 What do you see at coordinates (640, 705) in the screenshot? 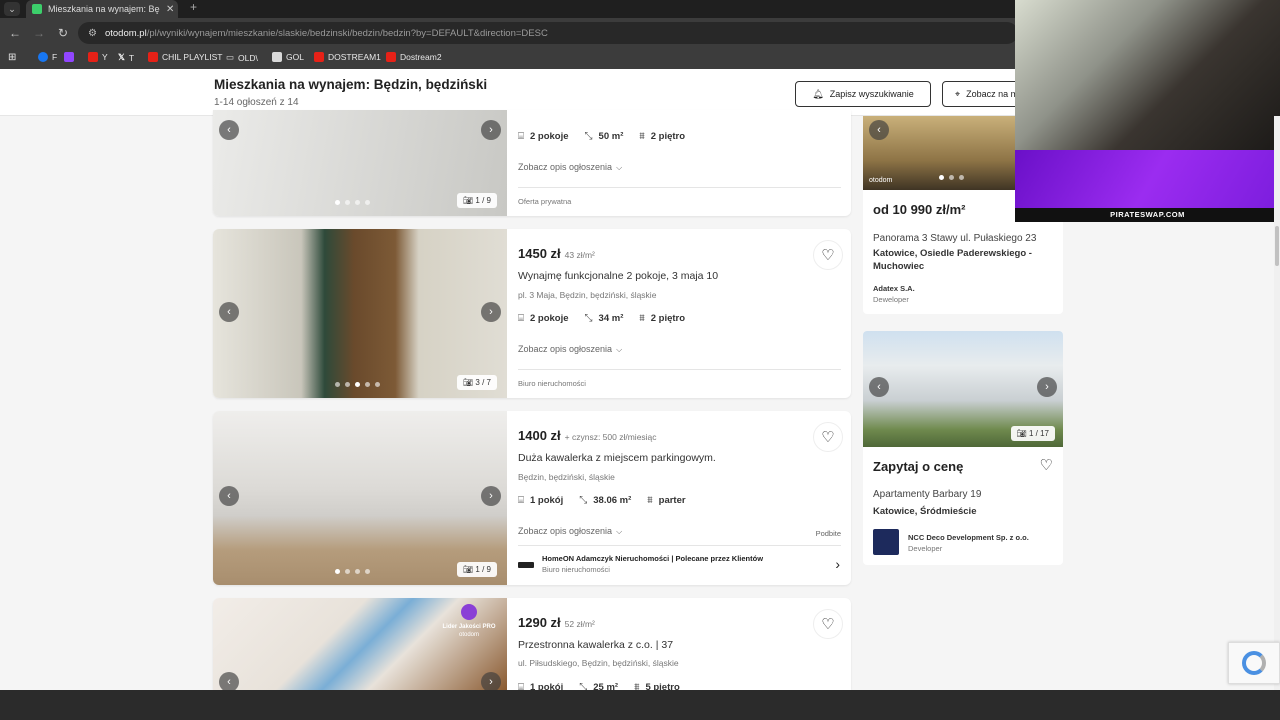
I see `taskbar` at bounding box center [640, 705].